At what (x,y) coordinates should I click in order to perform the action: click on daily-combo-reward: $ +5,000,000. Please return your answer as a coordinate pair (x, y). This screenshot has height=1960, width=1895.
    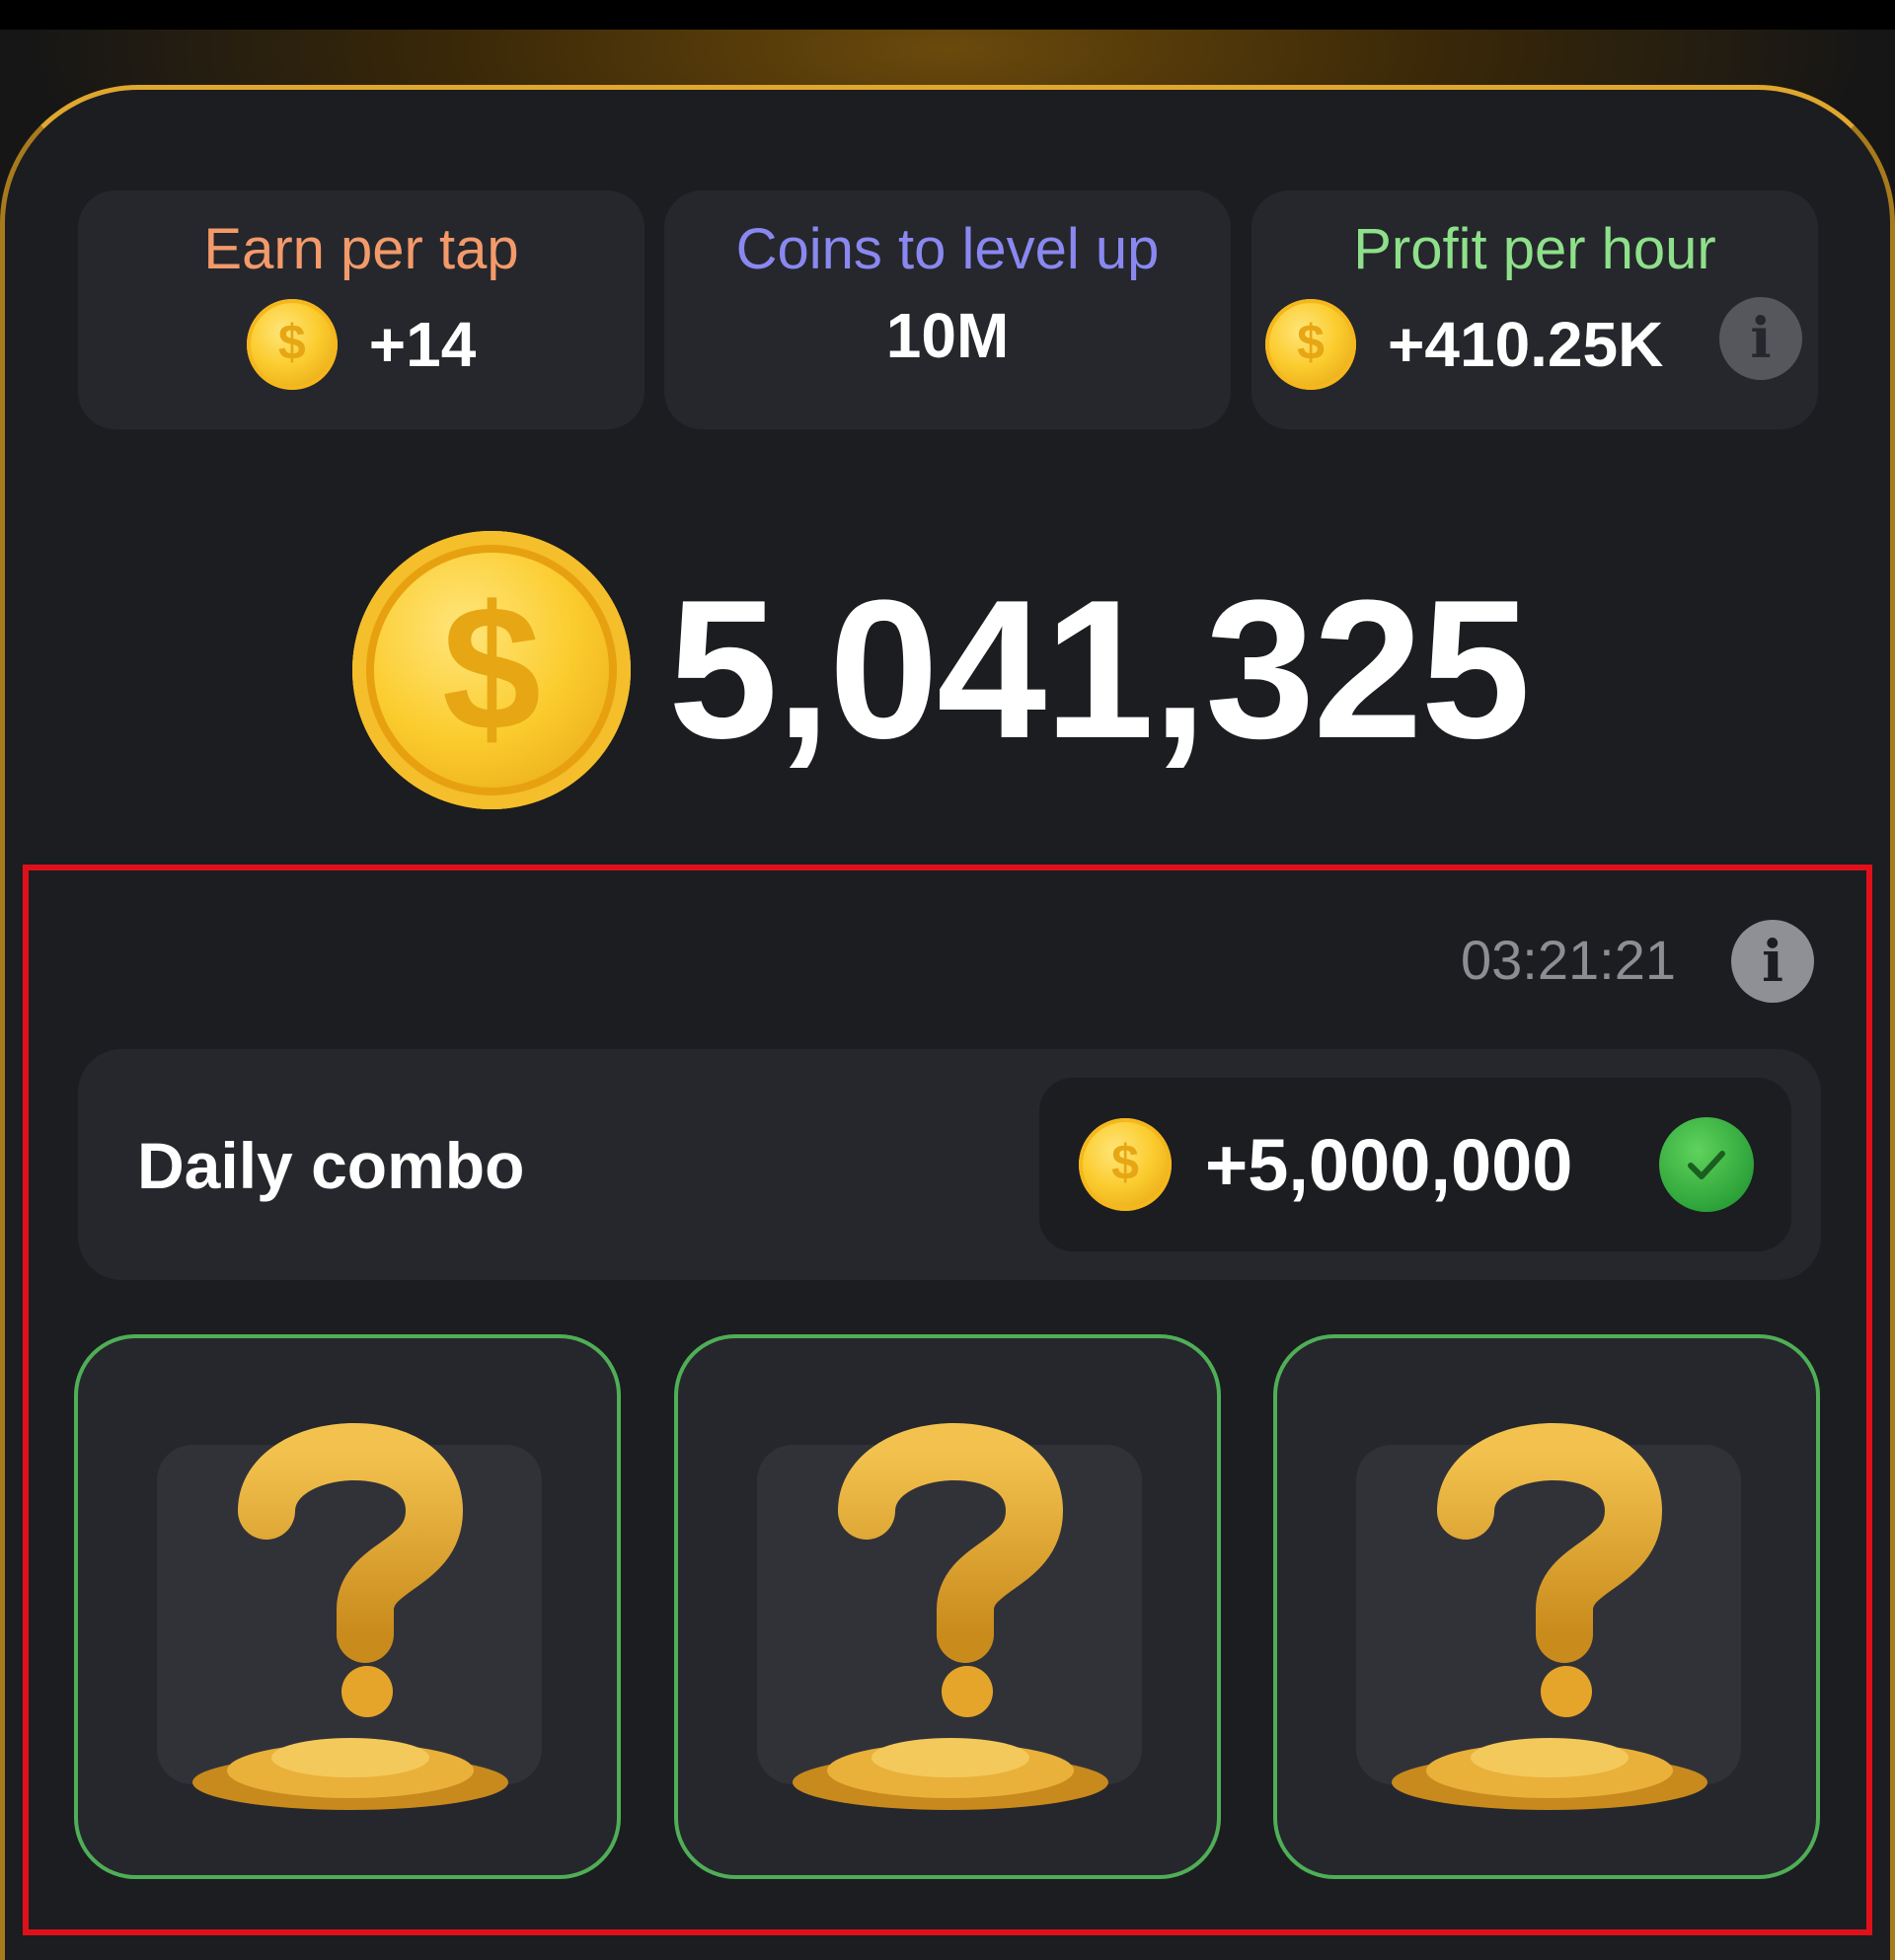
    Looking at the image, I should click on (1415, 1164).